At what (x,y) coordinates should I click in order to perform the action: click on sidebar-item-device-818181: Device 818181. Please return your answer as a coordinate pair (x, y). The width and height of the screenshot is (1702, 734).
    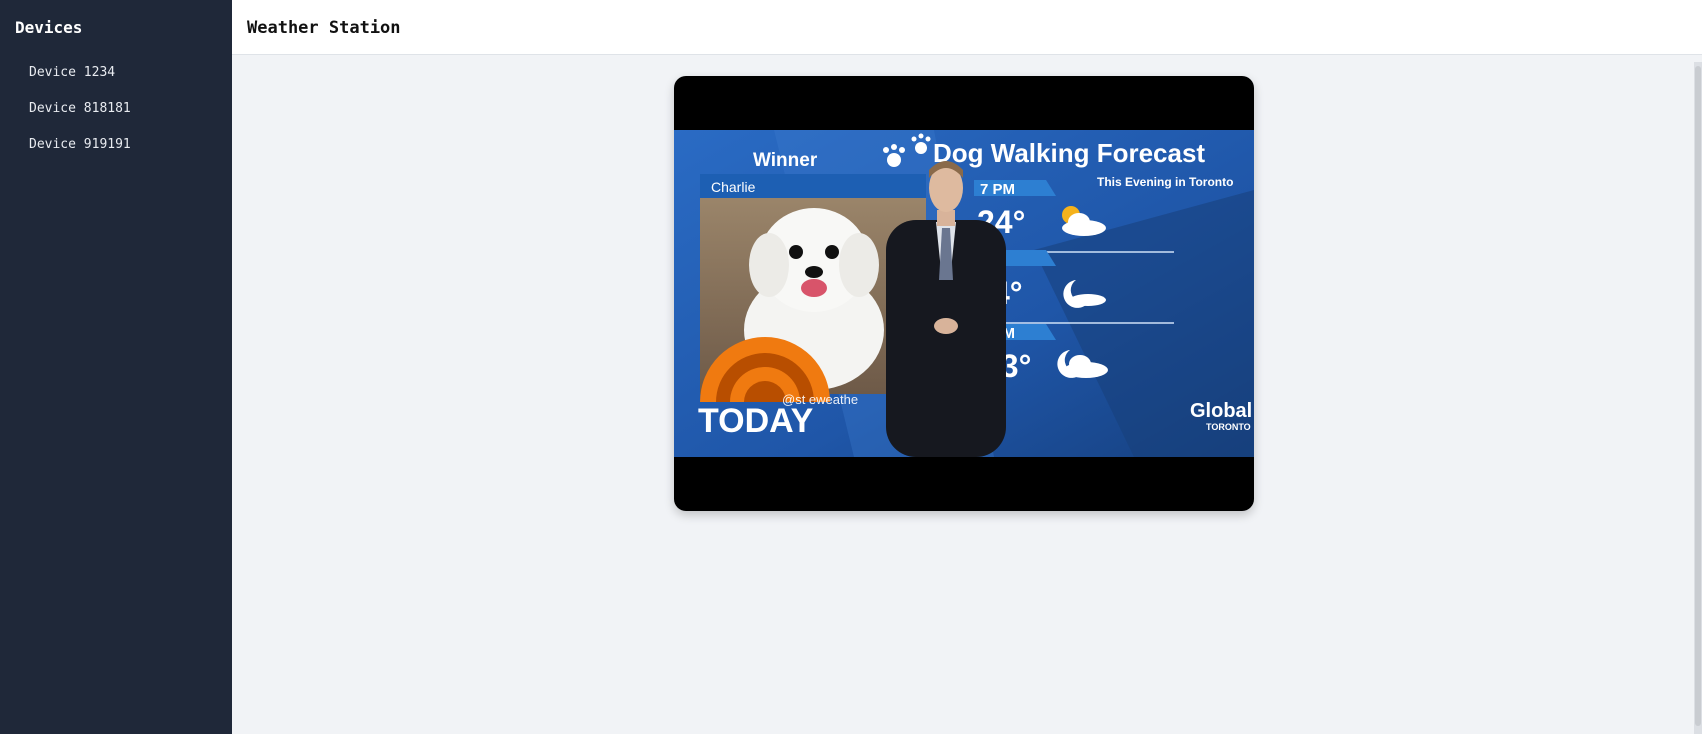
    Looking at the image, I should click on (116, 116).